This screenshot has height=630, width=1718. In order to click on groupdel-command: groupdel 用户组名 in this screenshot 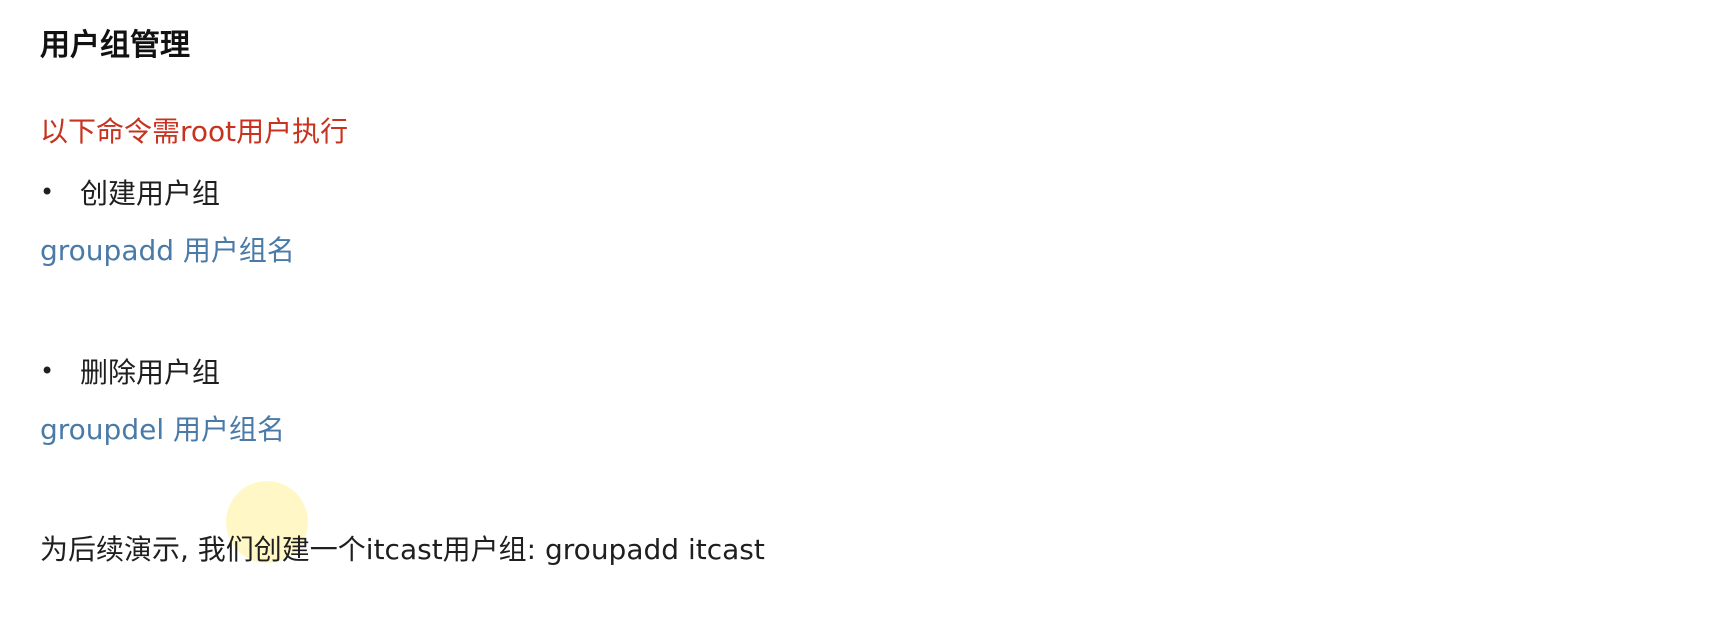, I will do `click(163, 429)`.